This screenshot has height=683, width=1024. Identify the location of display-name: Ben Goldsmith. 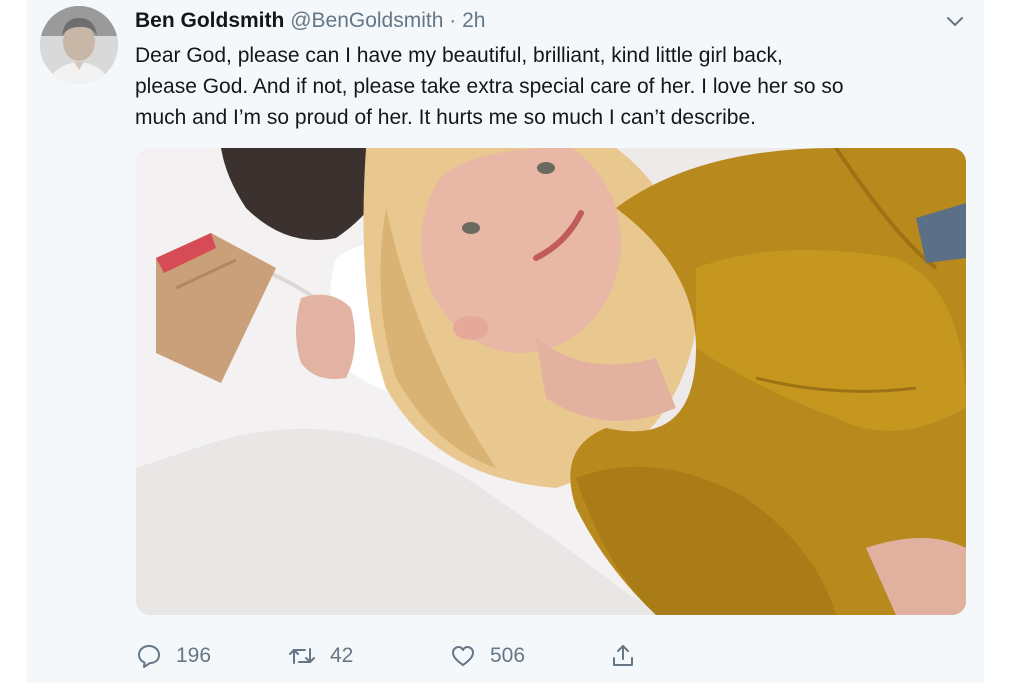
(209, 20).